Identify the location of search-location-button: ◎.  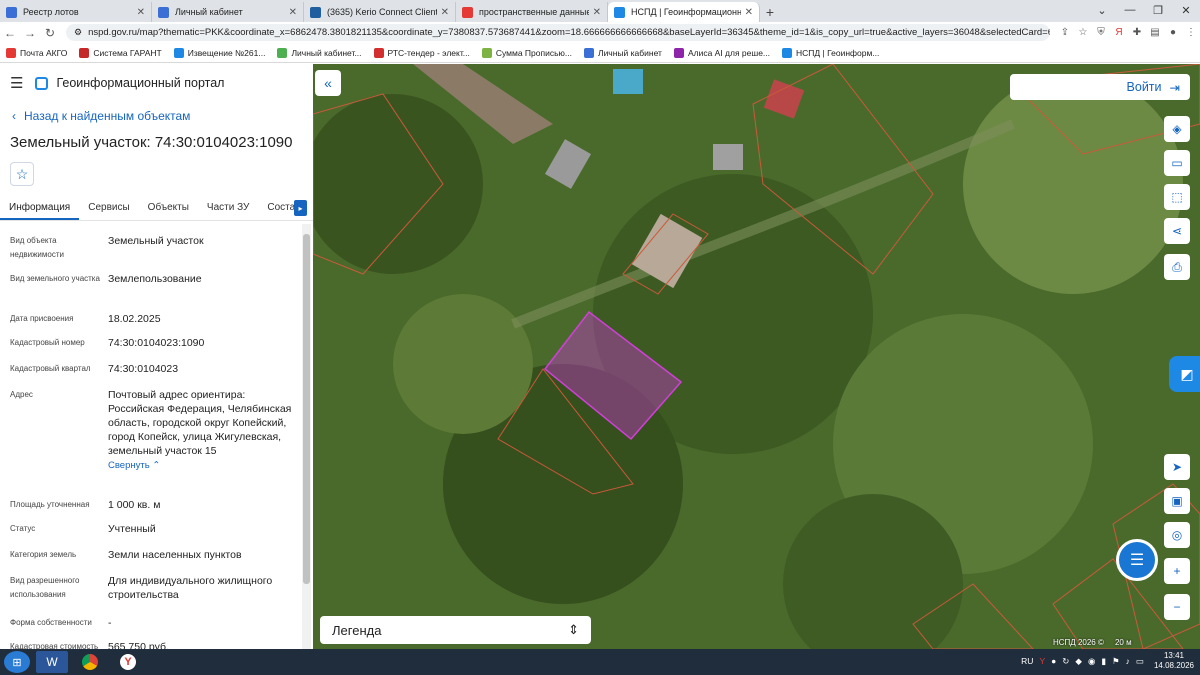
(1177, 535).